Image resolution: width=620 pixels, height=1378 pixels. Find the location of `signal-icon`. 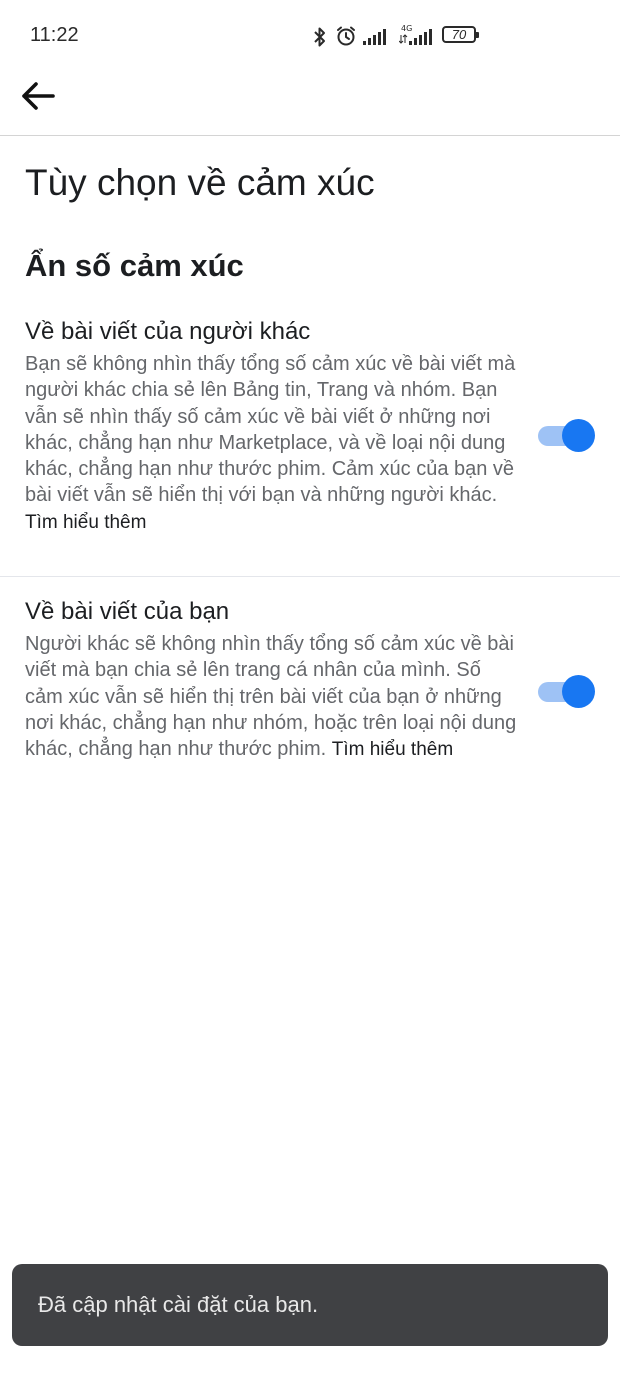

signal-icon is located at coordinates (376, 36).